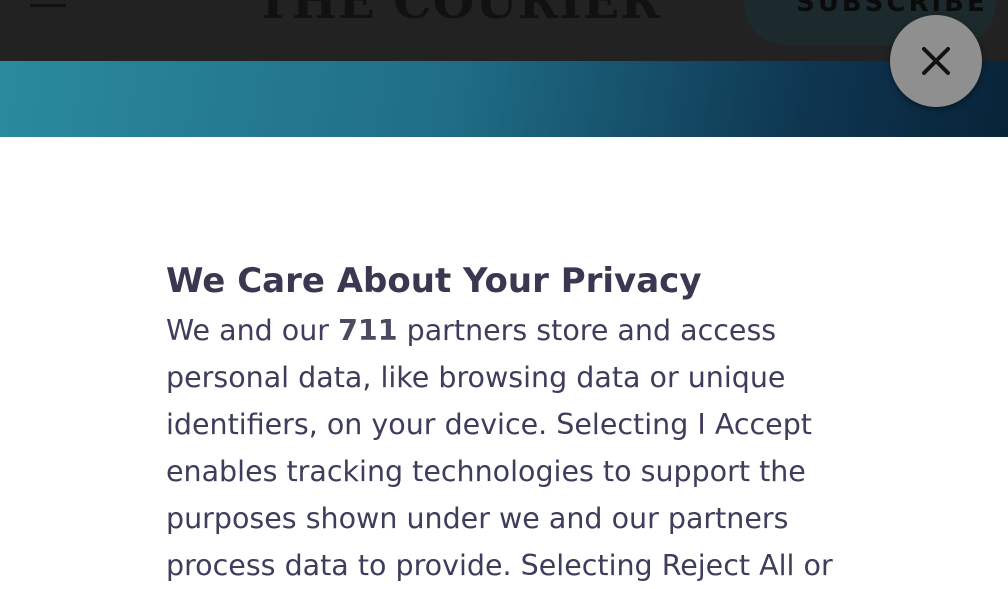  What do you see at coordinates (252, 330) in the screenshot?
I see `privacy-body-start: We and our` at bounding box center [252, 330].